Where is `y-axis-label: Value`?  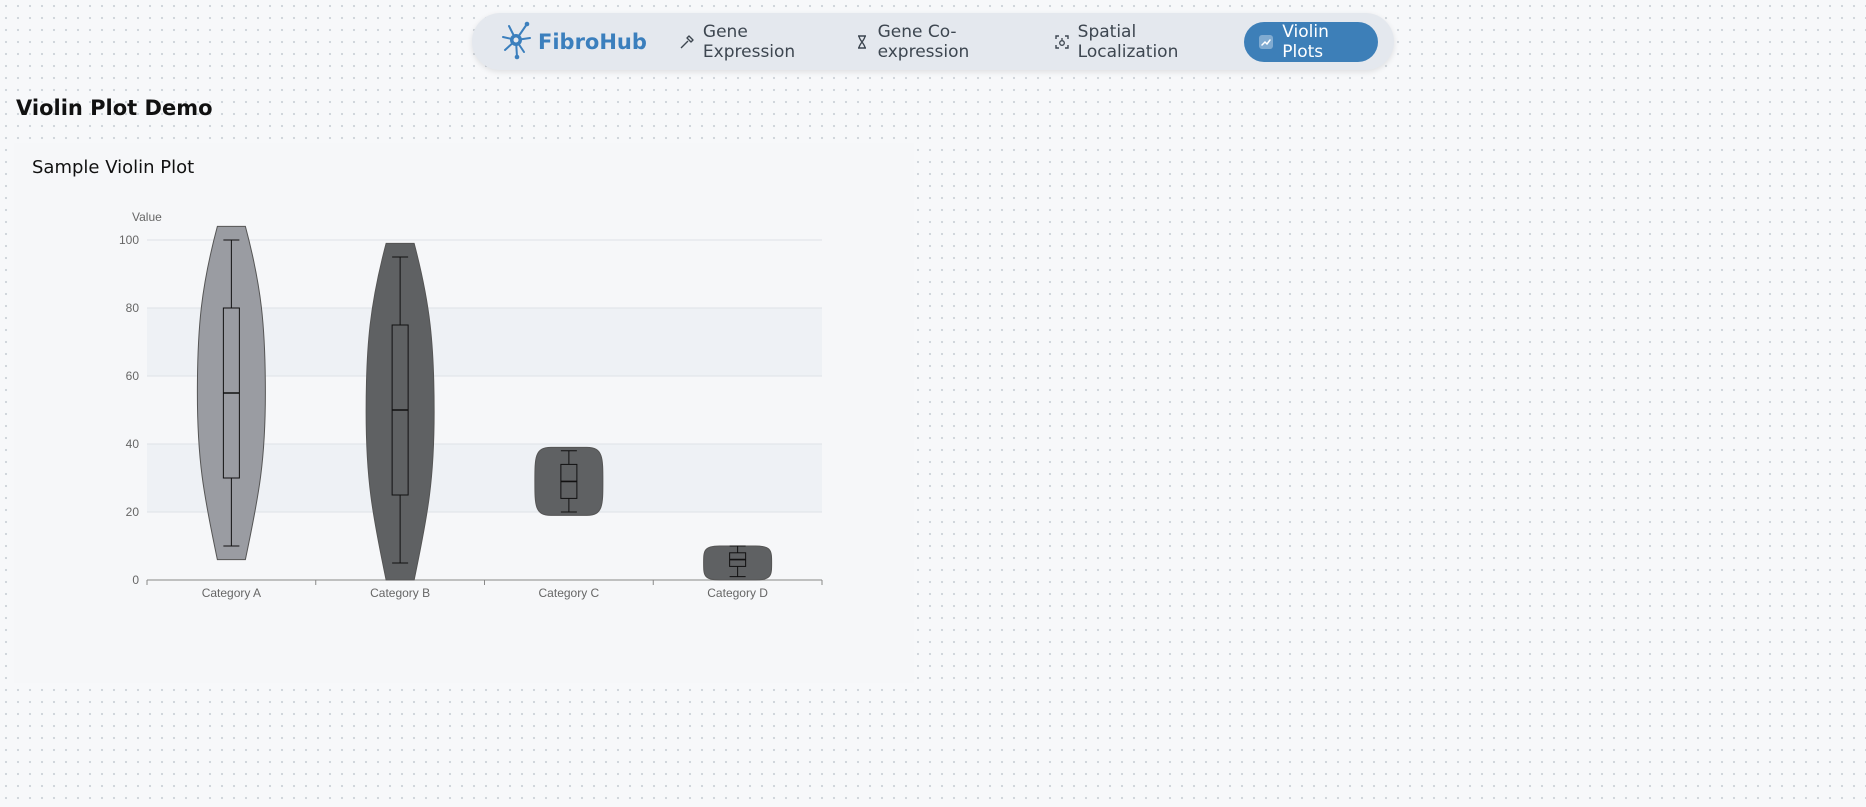 y-axis-label: Value is located at coordinates (147, 217).